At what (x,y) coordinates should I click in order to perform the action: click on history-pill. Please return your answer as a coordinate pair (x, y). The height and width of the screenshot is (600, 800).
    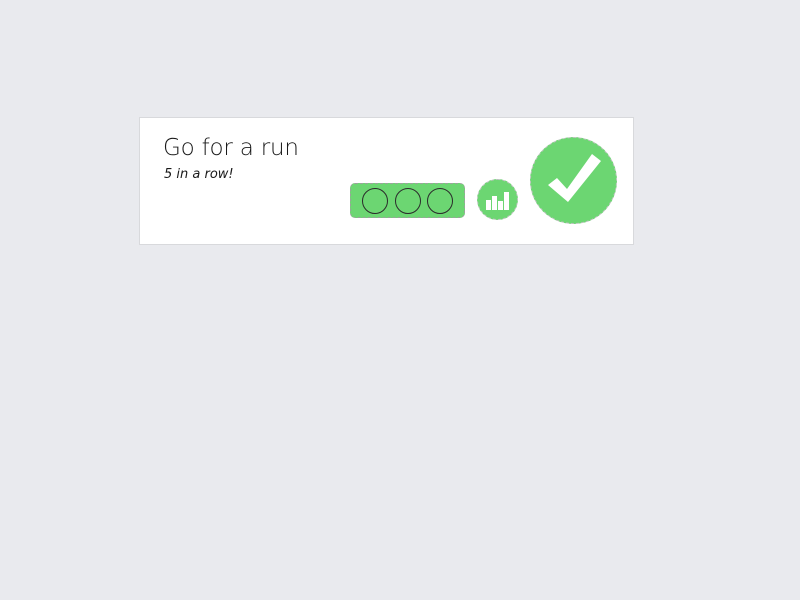
    Looking at the image, I should click on (407, 200).